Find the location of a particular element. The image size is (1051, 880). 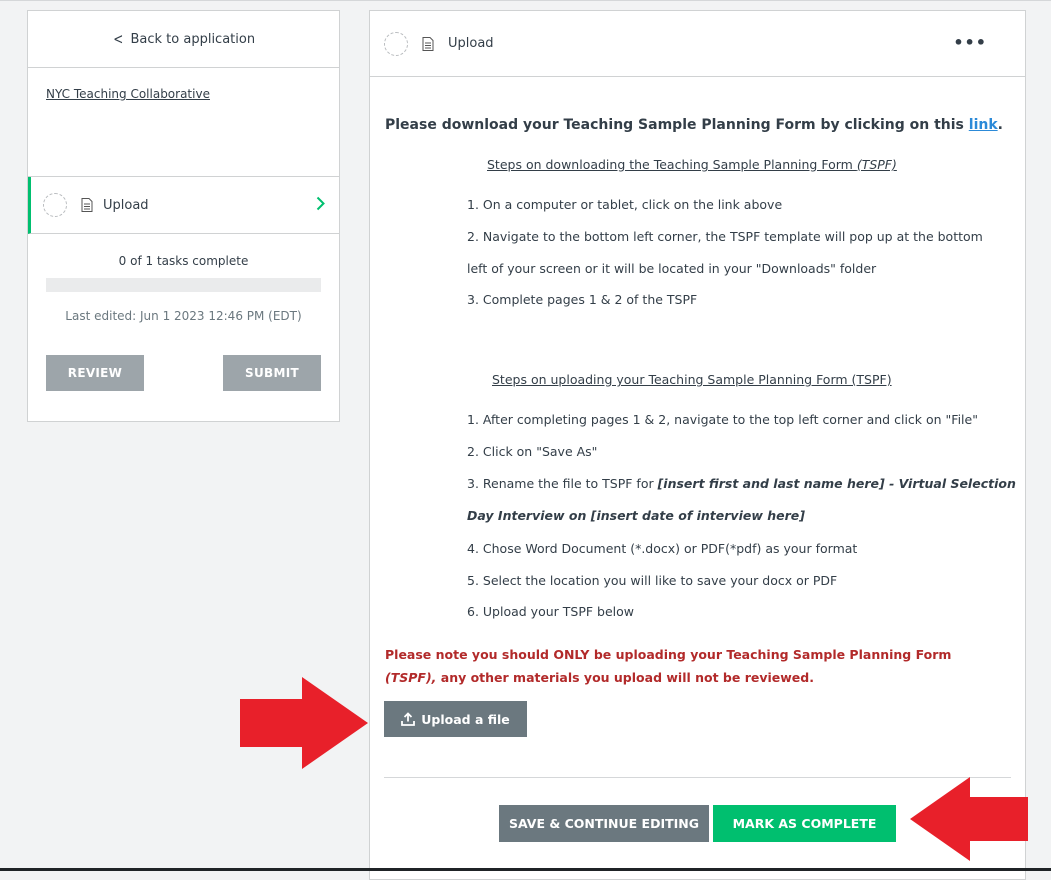

chevron-left-icon: < is located at coordinates (118, 39).